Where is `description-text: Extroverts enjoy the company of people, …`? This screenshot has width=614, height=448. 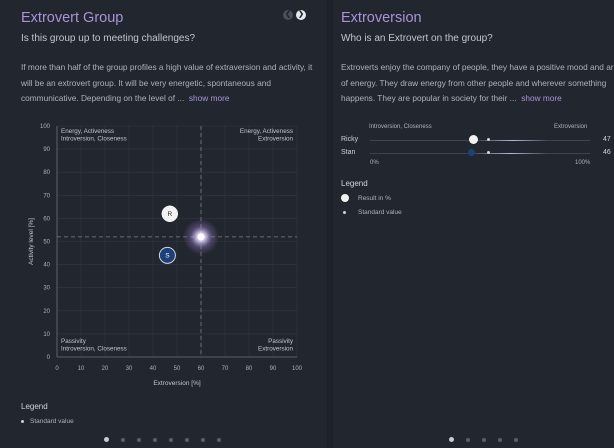
description-text: Extroverts enjoy the company of people, … is located at coordinates (477, 83).